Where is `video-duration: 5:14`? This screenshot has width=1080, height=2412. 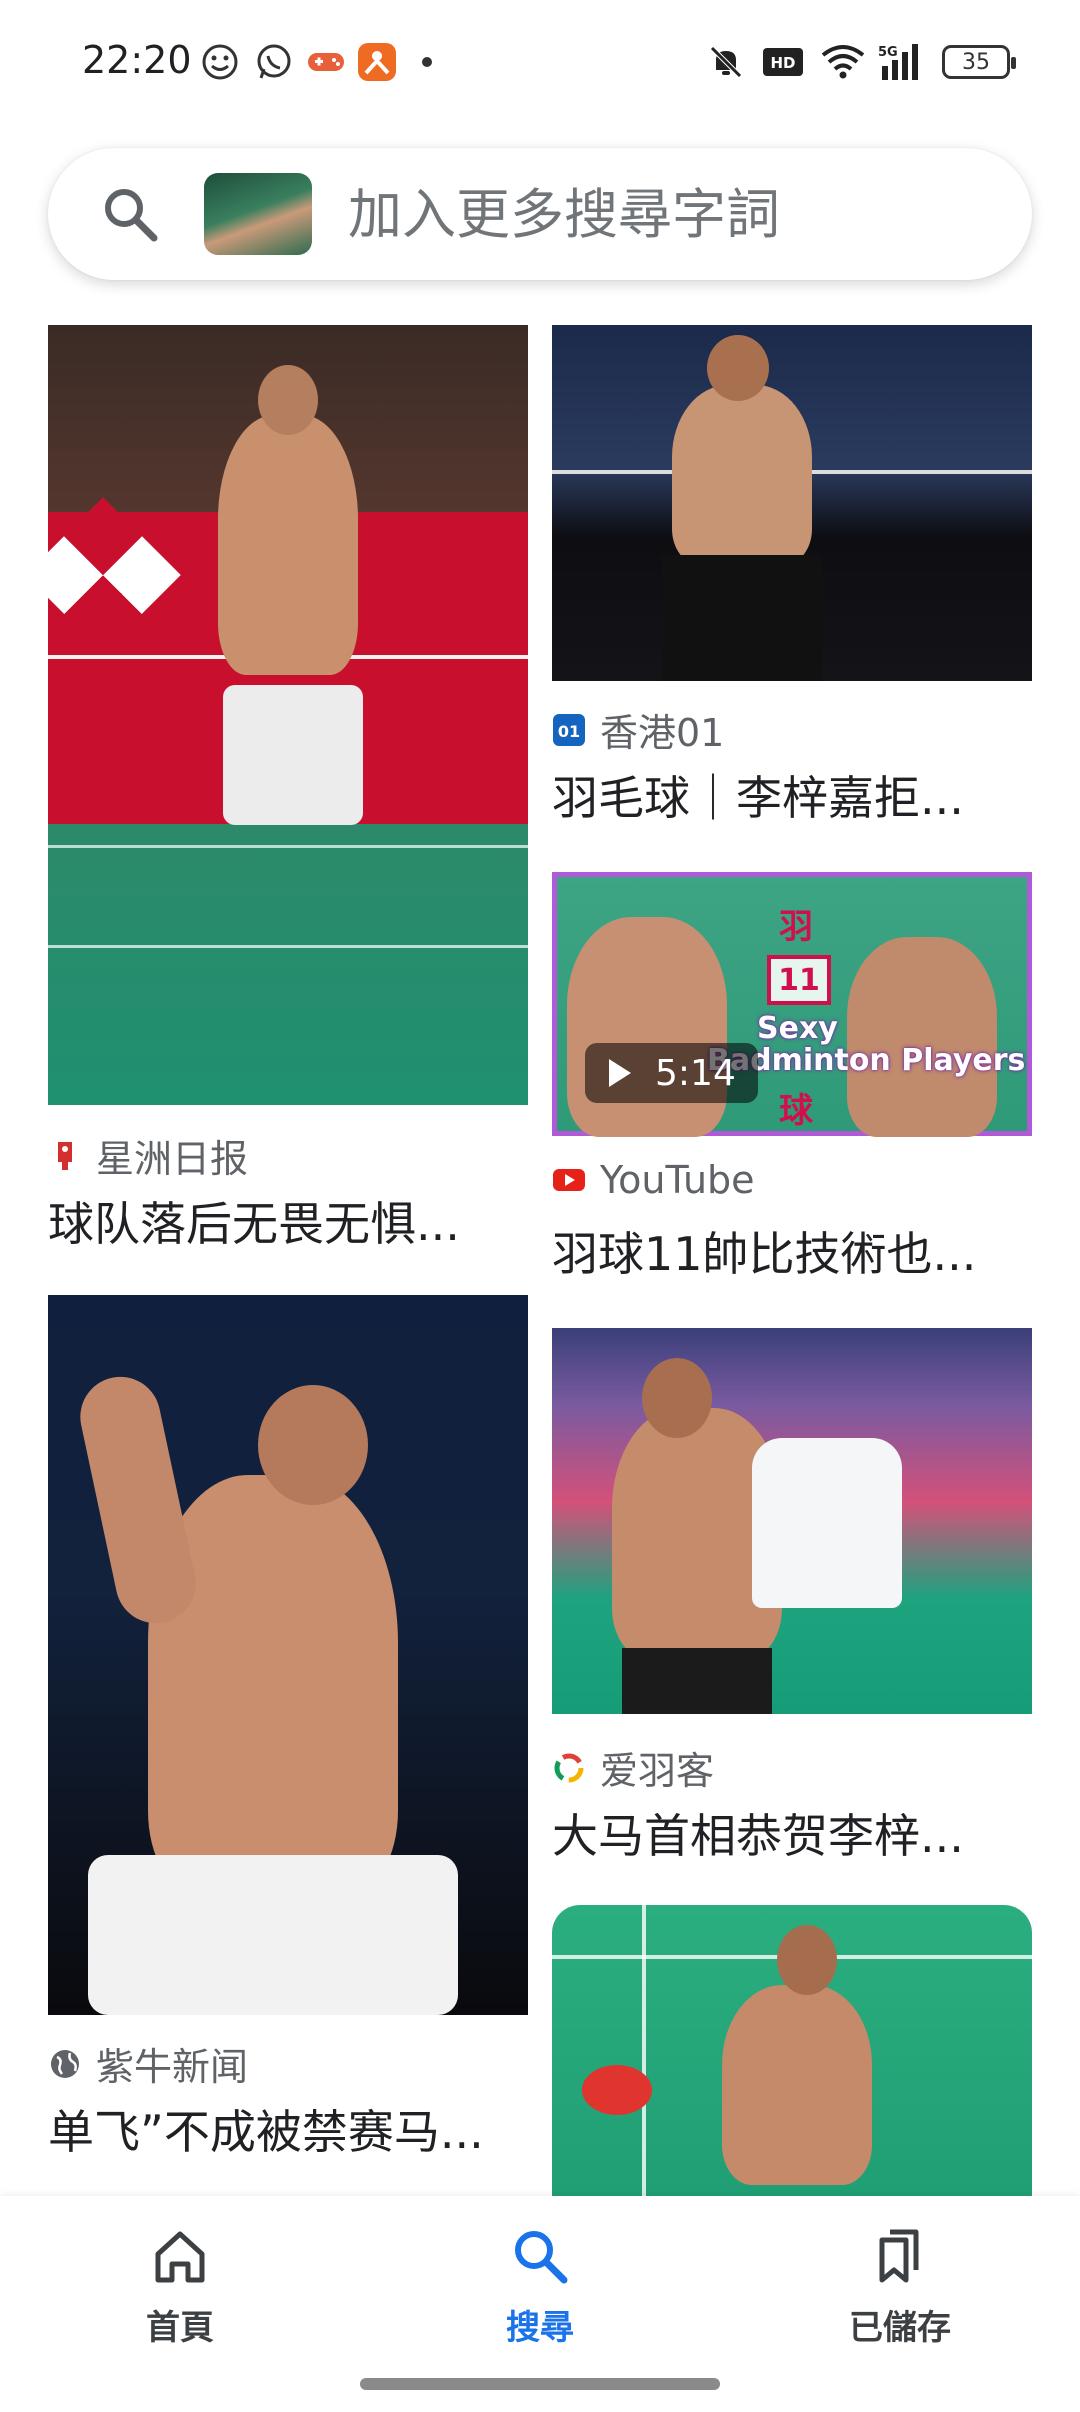
video-duration: 5:14 is located at coordinates (695, 1073).